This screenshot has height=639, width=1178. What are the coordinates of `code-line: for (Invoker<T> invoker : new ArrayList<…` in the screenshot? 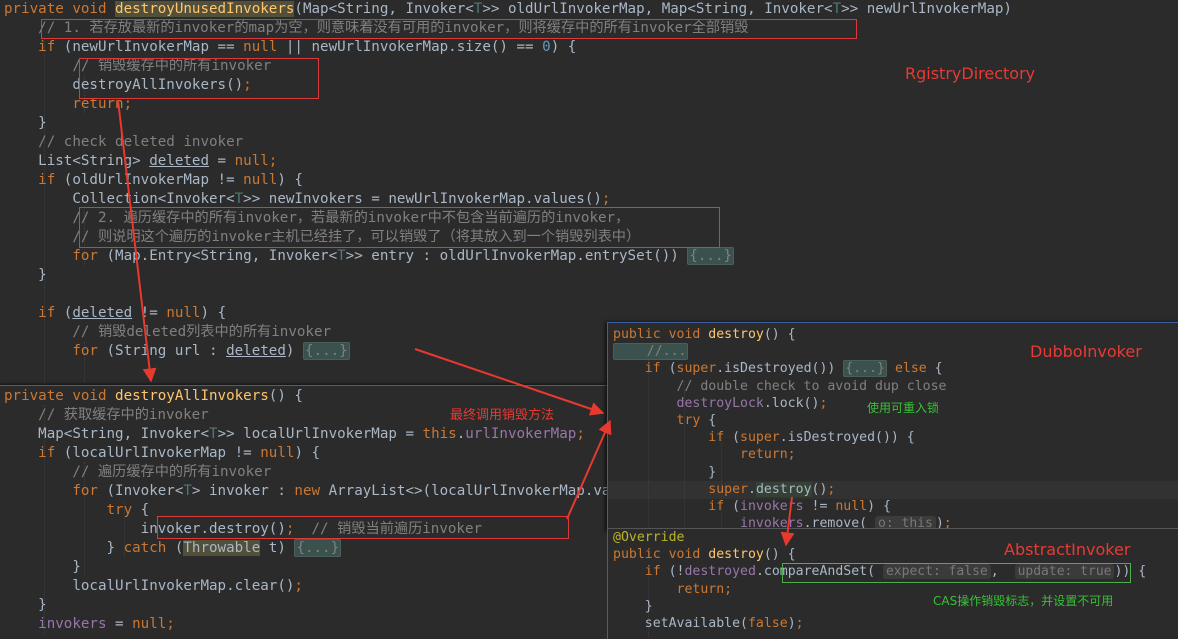 It's located at (306, 491).